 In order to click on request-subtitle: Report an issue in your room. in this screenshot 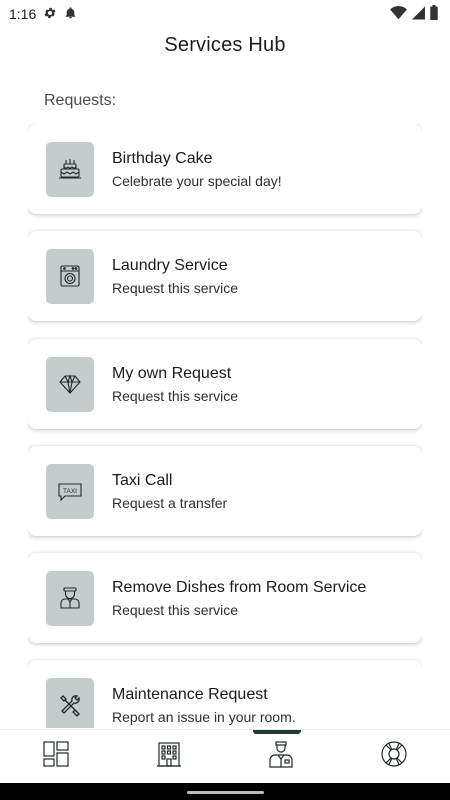, I will do `click(204, 716)`.